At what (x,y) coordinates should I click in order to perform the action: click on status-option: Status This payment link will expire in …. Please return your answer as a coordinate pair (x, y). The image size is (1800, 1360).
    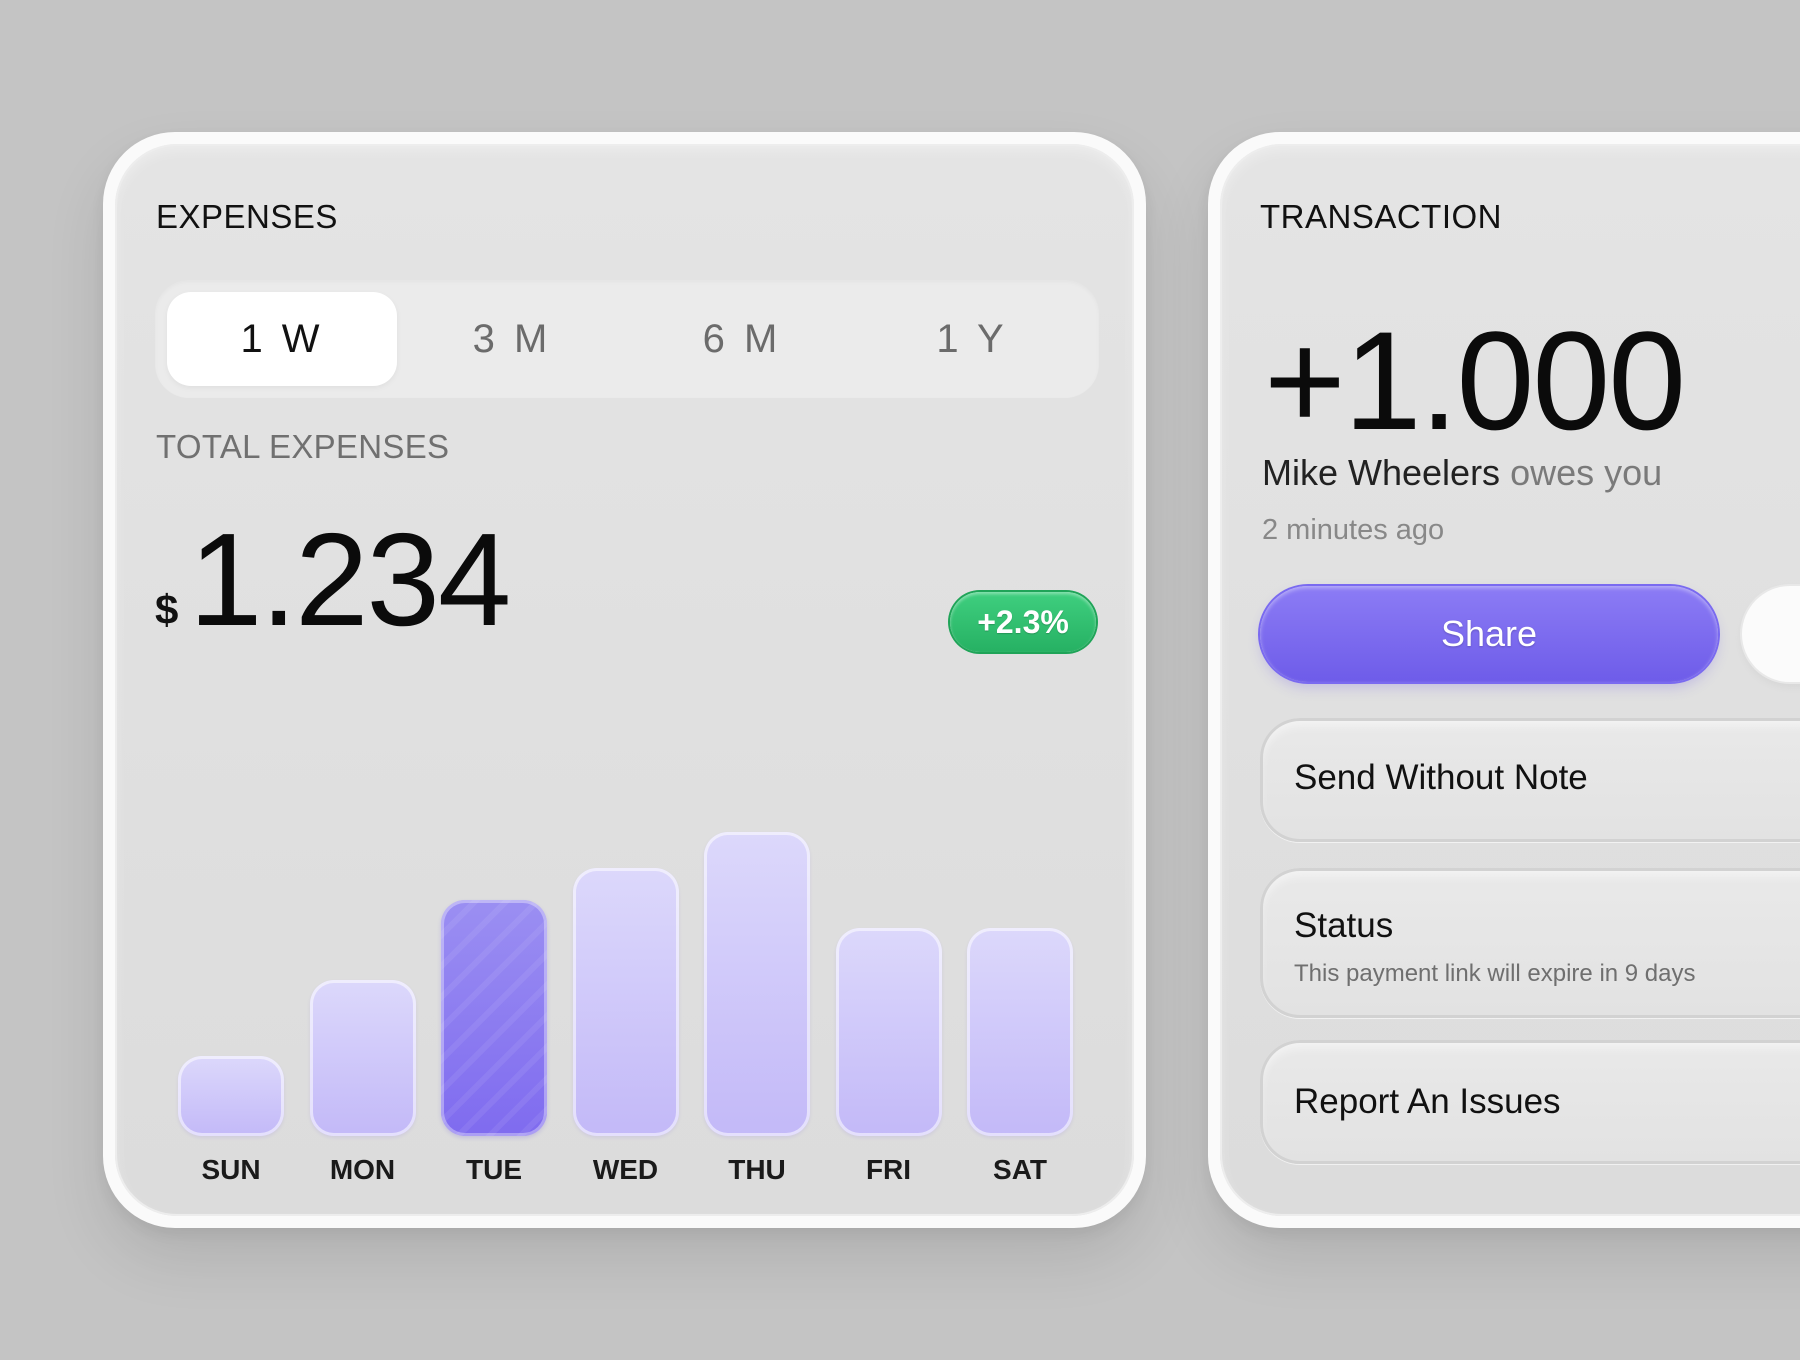
    Looking at the image, I should click on (1530, 943).